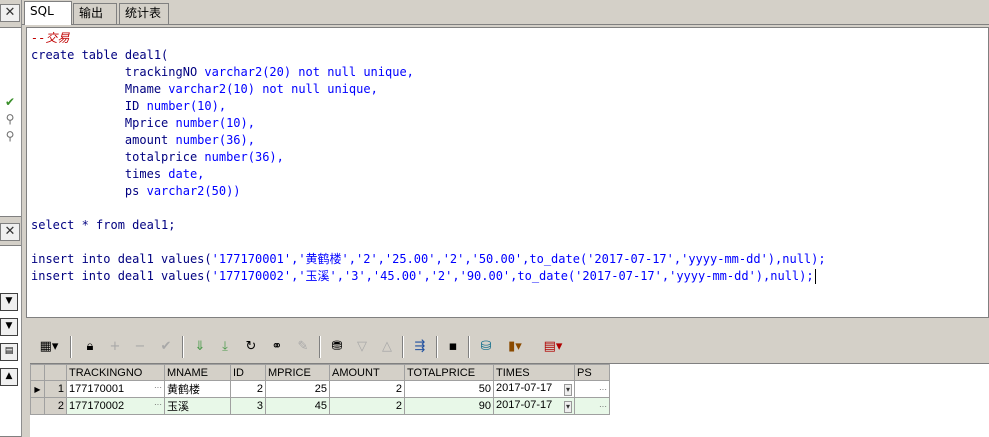 This screenshot has height=437, width=989. I want to click on code-line: totalprice number(36),, so click(428, 157).